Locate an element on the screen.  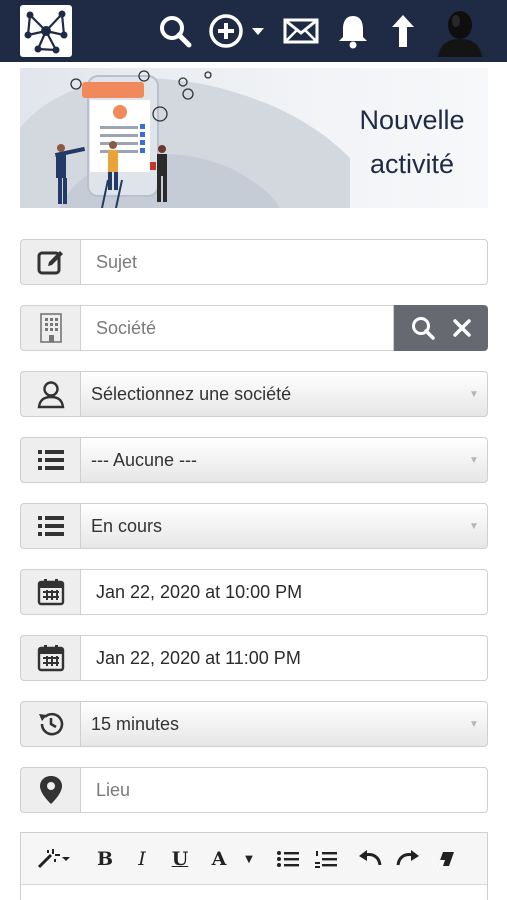
contact-row: Sélectionnez une société ▼ is located at coordinates (254, 394).